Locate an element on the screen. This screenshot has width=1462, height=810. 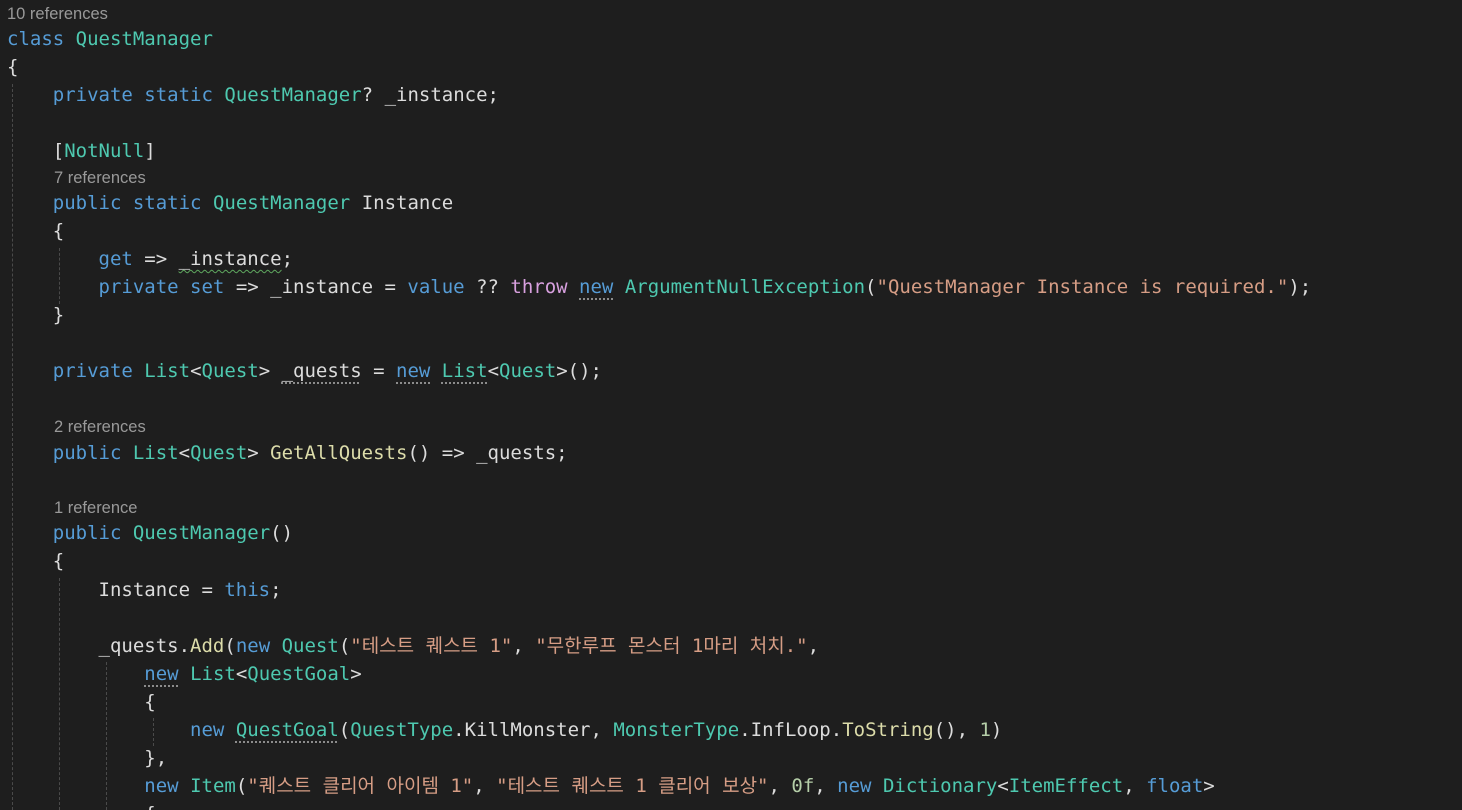
code-line-instance-property: public static QuestManager Instance is located at coordinates (253, 203).